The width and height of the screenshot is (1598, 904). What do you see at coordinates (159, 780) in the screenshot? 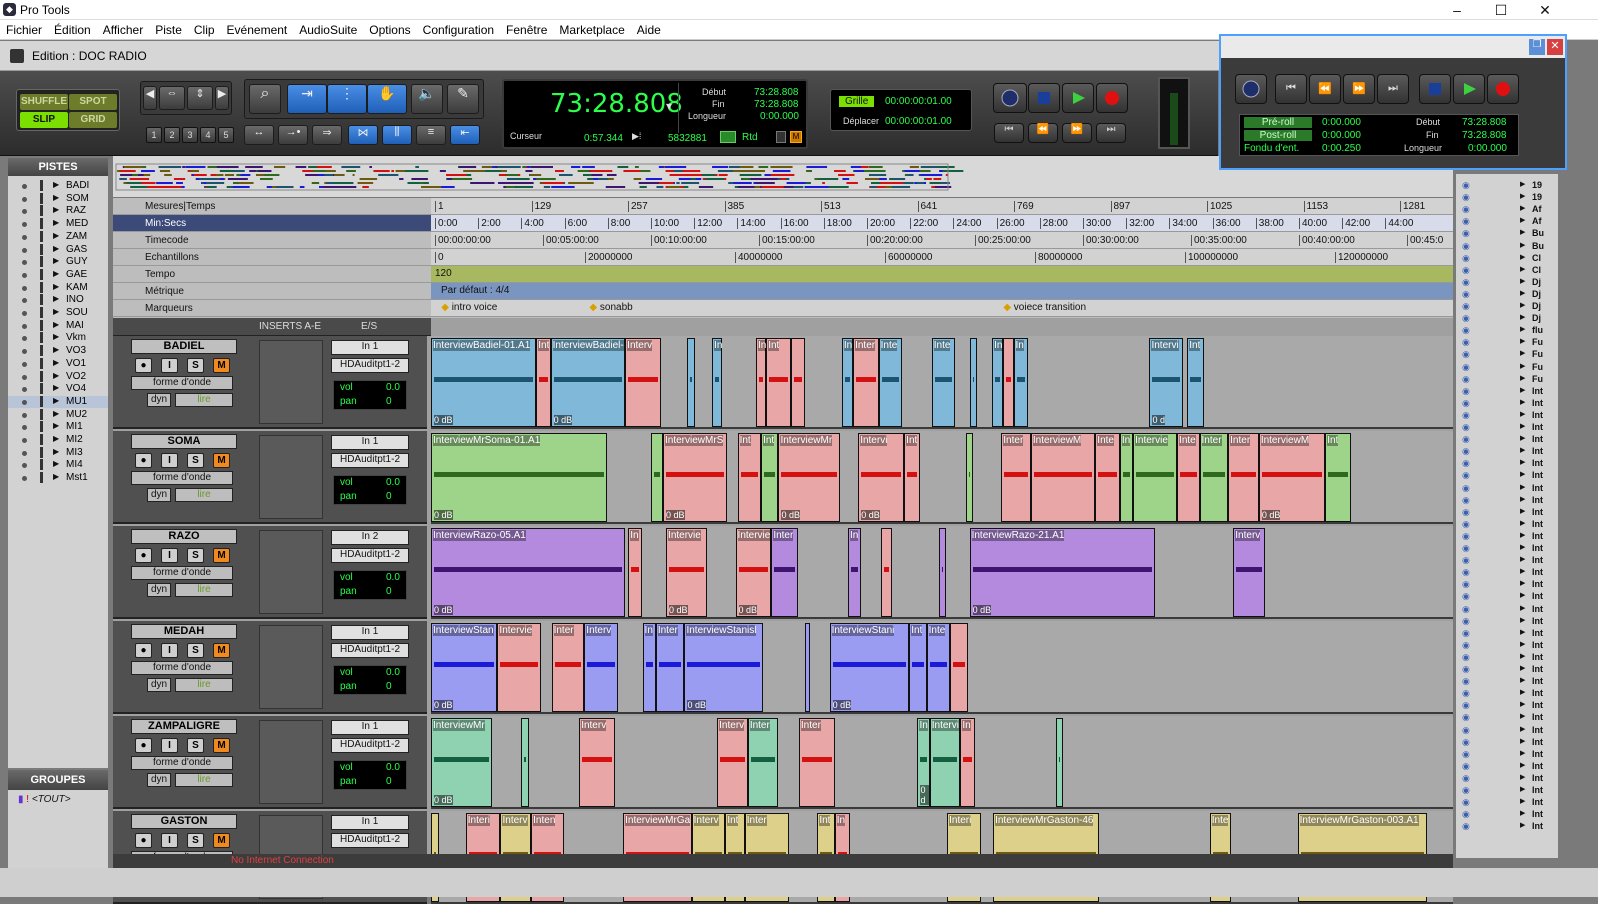
I see `automation-mode-dyn: dyn` at bounding box center [159, 780].